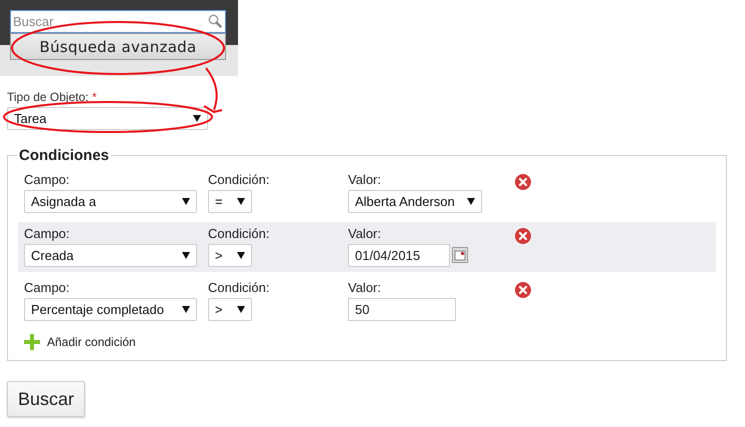  What do you see at coordinates (46, 399) in the screenshot?
I see `search-button: Buscar` at bounding box center [46, 399].